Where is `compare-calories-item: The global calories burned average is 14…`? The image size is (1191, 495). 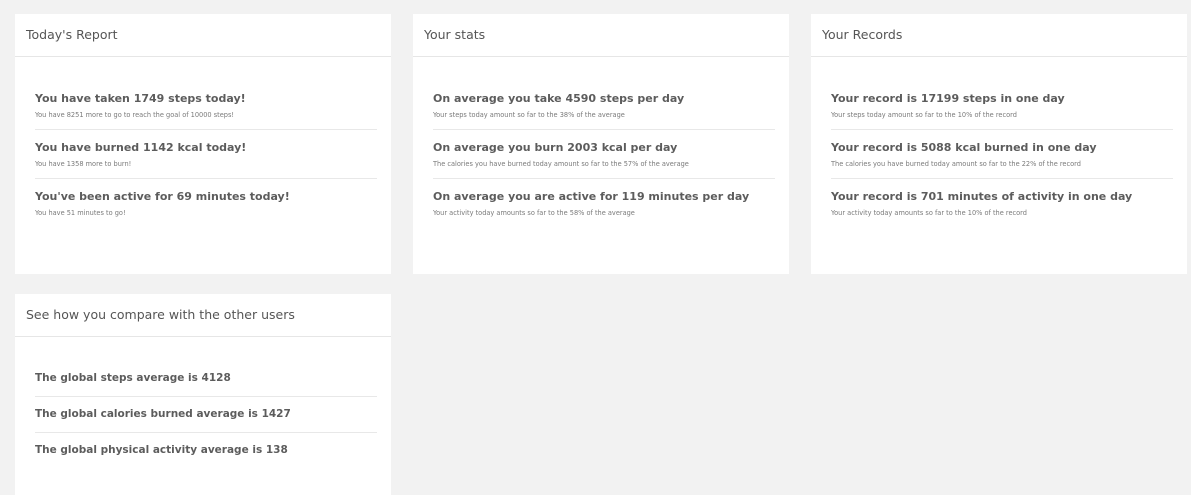
compare-calories-item: The global calories burned average is 14… is located at coordinates (206, 415).